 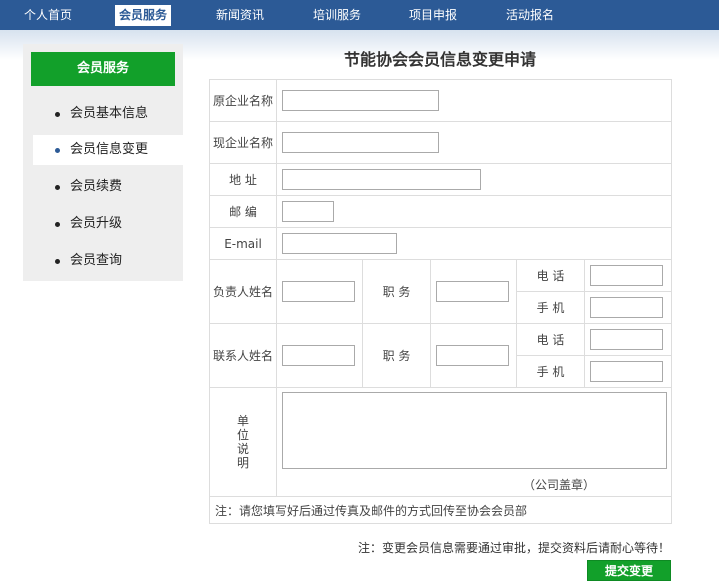 I want to click on nav-item-member-service: 会员服务, so click(x=143, y=15).